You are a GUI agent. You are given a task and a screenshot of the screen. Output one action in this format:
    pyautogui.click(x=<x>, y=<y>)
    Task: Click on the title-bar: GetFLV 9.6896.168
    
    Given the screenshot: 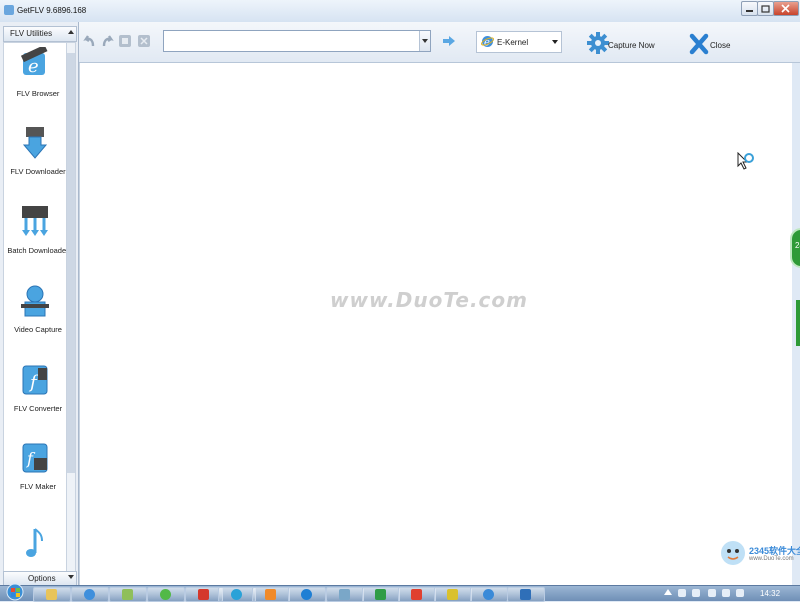 What is the action you would take?
    pyautogui.click(x=400, y=11)
    